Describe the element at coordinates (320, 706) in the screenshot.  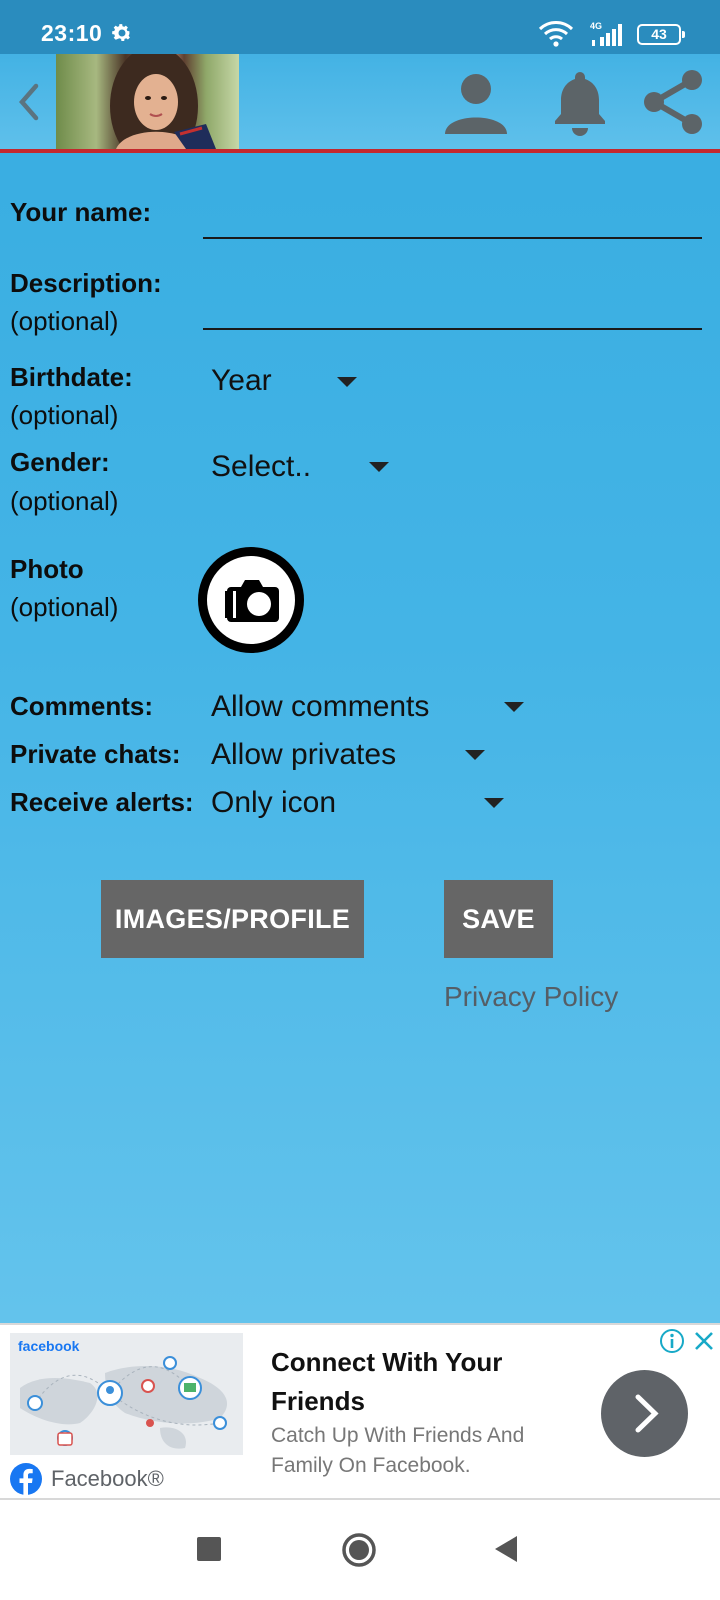
I see `comments-value: Allow comments` at that location.